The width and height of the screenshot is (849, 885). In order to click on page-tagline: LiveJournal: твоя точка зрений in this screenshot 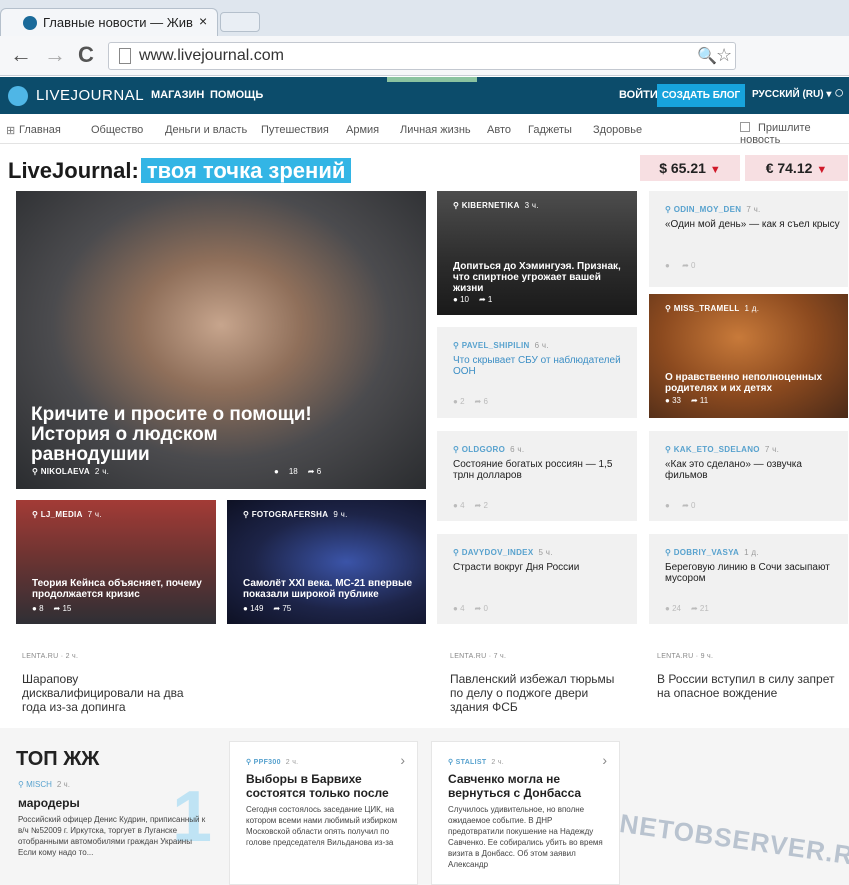, I will do `click(180, 171)`.